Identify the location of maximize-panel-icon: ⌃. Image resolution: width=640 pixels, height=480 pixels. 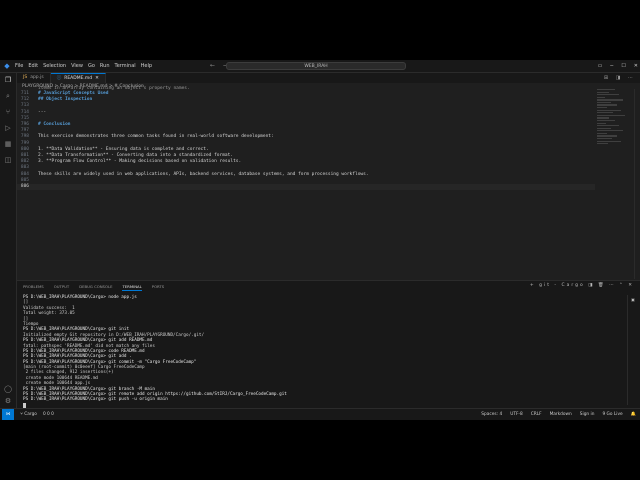
(622, 285).